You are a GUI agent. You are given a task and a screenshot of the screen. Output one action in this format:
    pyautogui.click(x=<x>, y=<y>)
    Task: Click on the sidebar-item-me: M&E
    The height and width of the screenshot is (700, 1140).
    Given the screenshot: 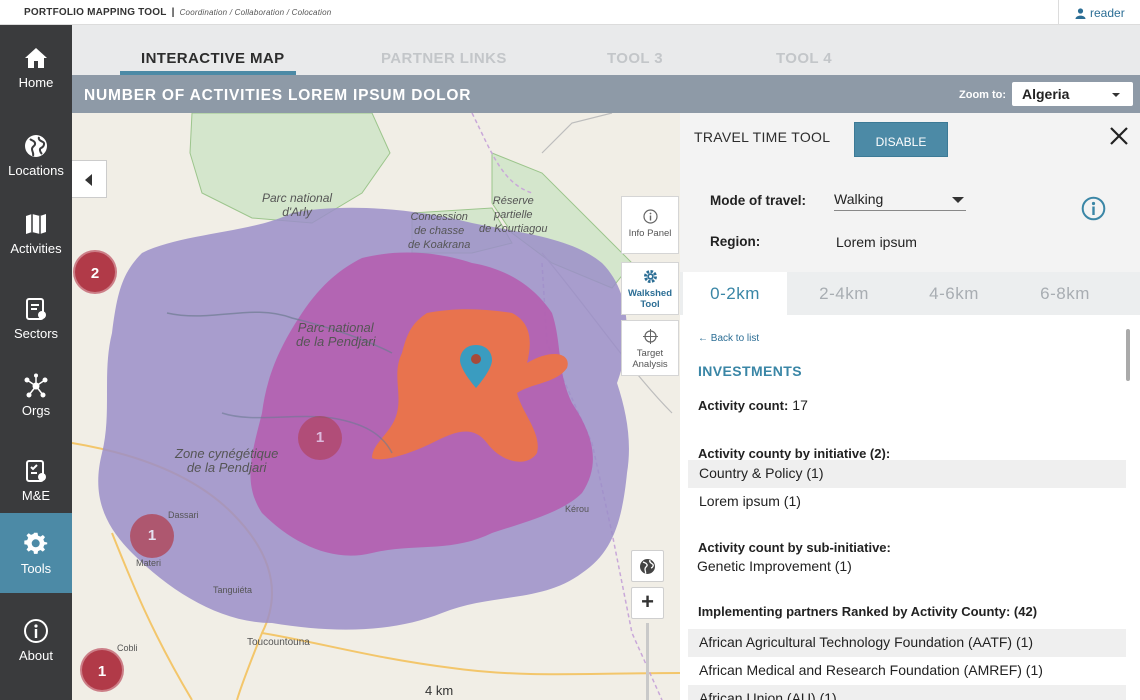 What is the action you would take?
    pyautogui.click(x=36, y=480)
    